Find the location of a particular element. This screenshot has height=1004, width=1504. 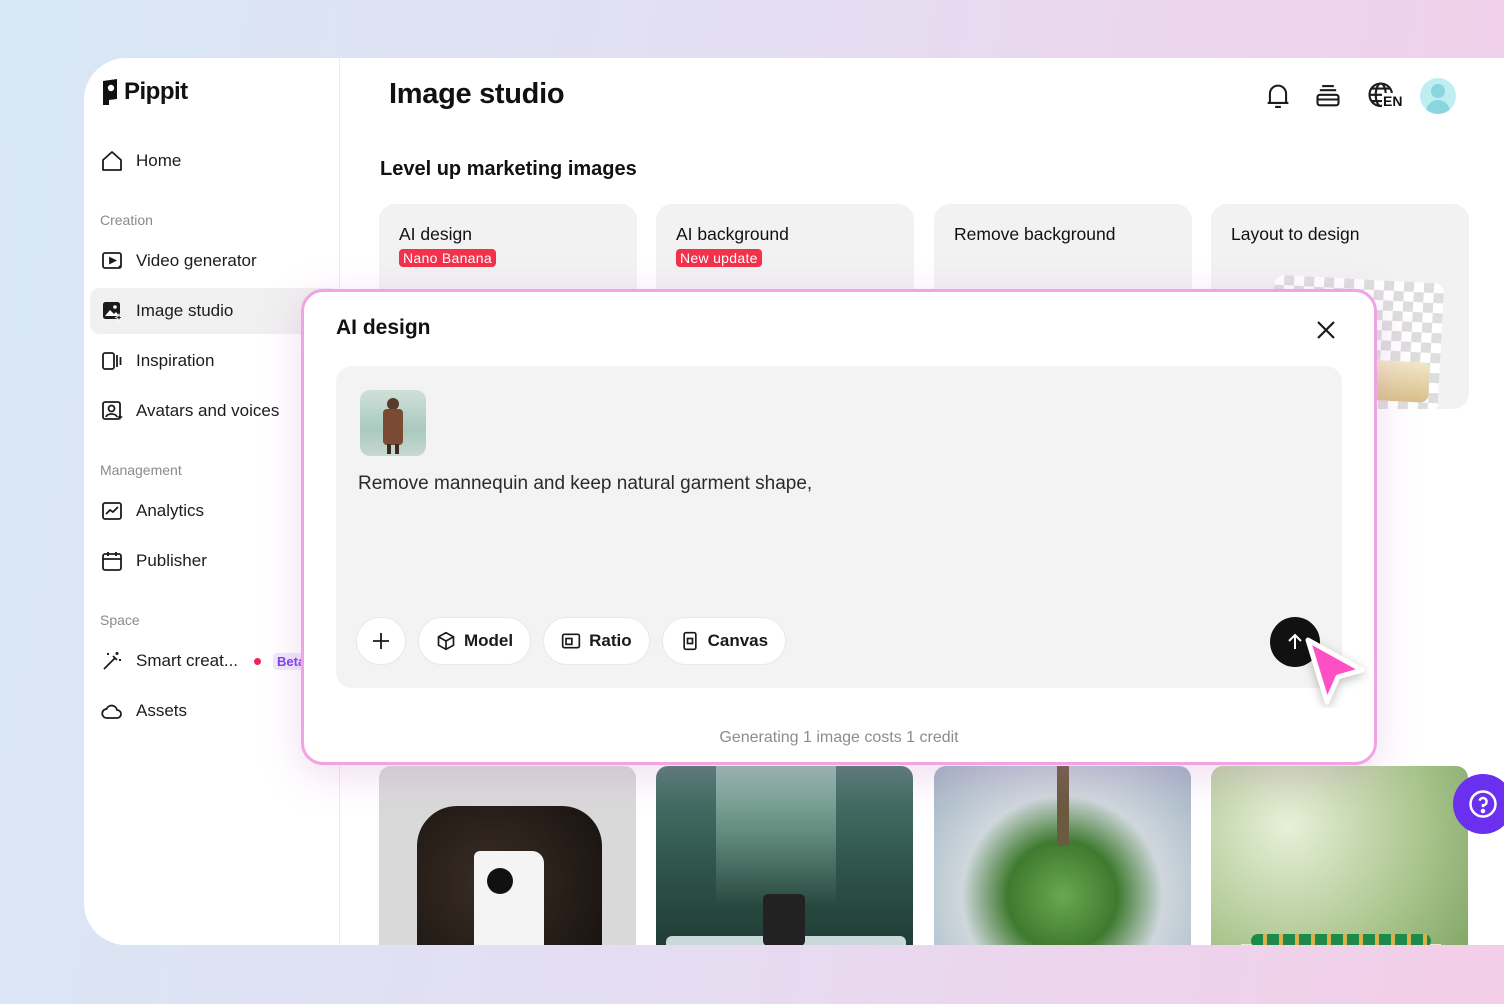

close-icon is located at coordinates (1326, 330).